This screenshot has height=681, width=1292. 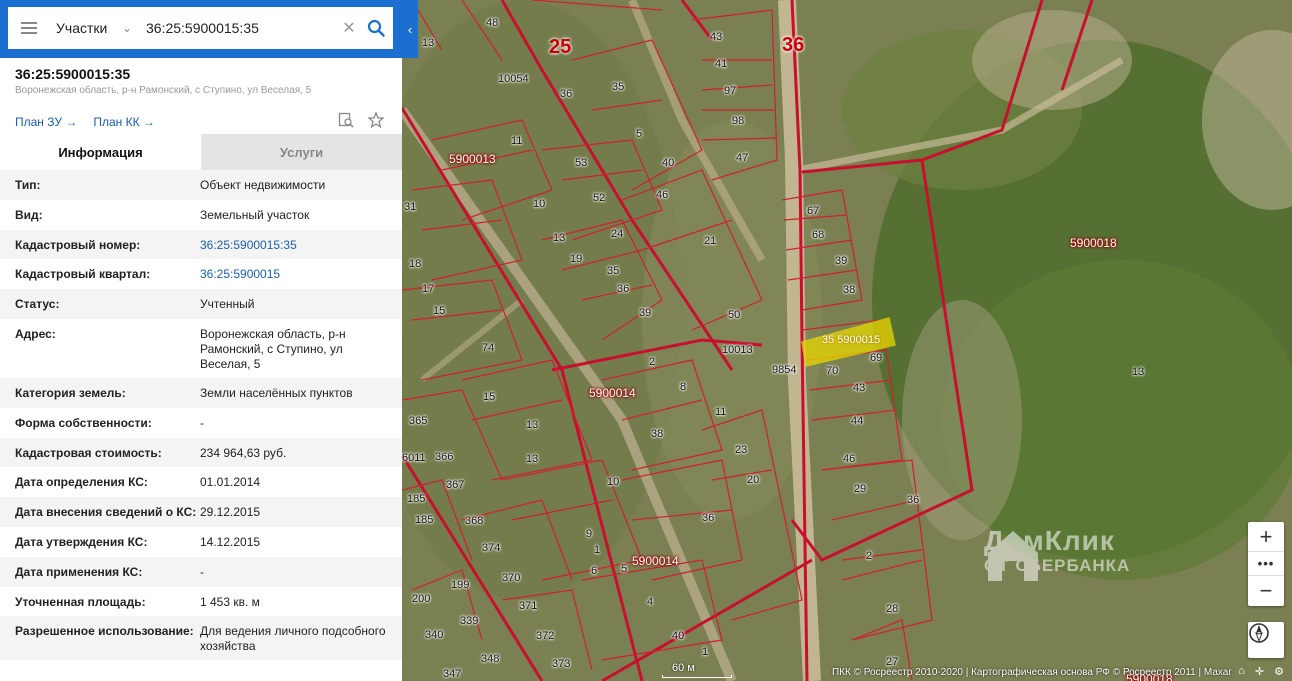 What do you see at coordinates (561, 664) in the screenshot?
I see `parcel-label: 373` at bounding box center [561, 664].